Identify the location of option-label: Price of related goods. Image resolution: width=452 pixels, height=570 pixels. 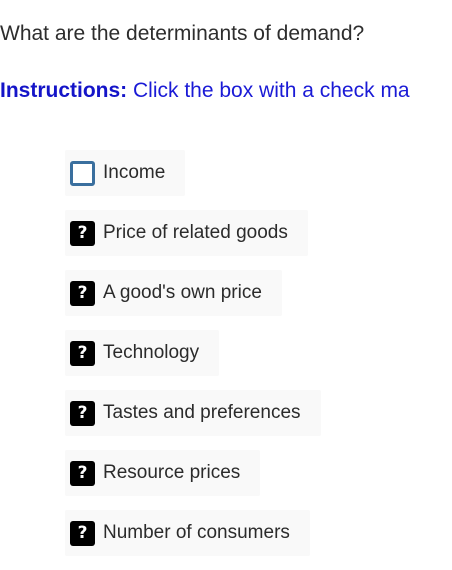
(195, 232).